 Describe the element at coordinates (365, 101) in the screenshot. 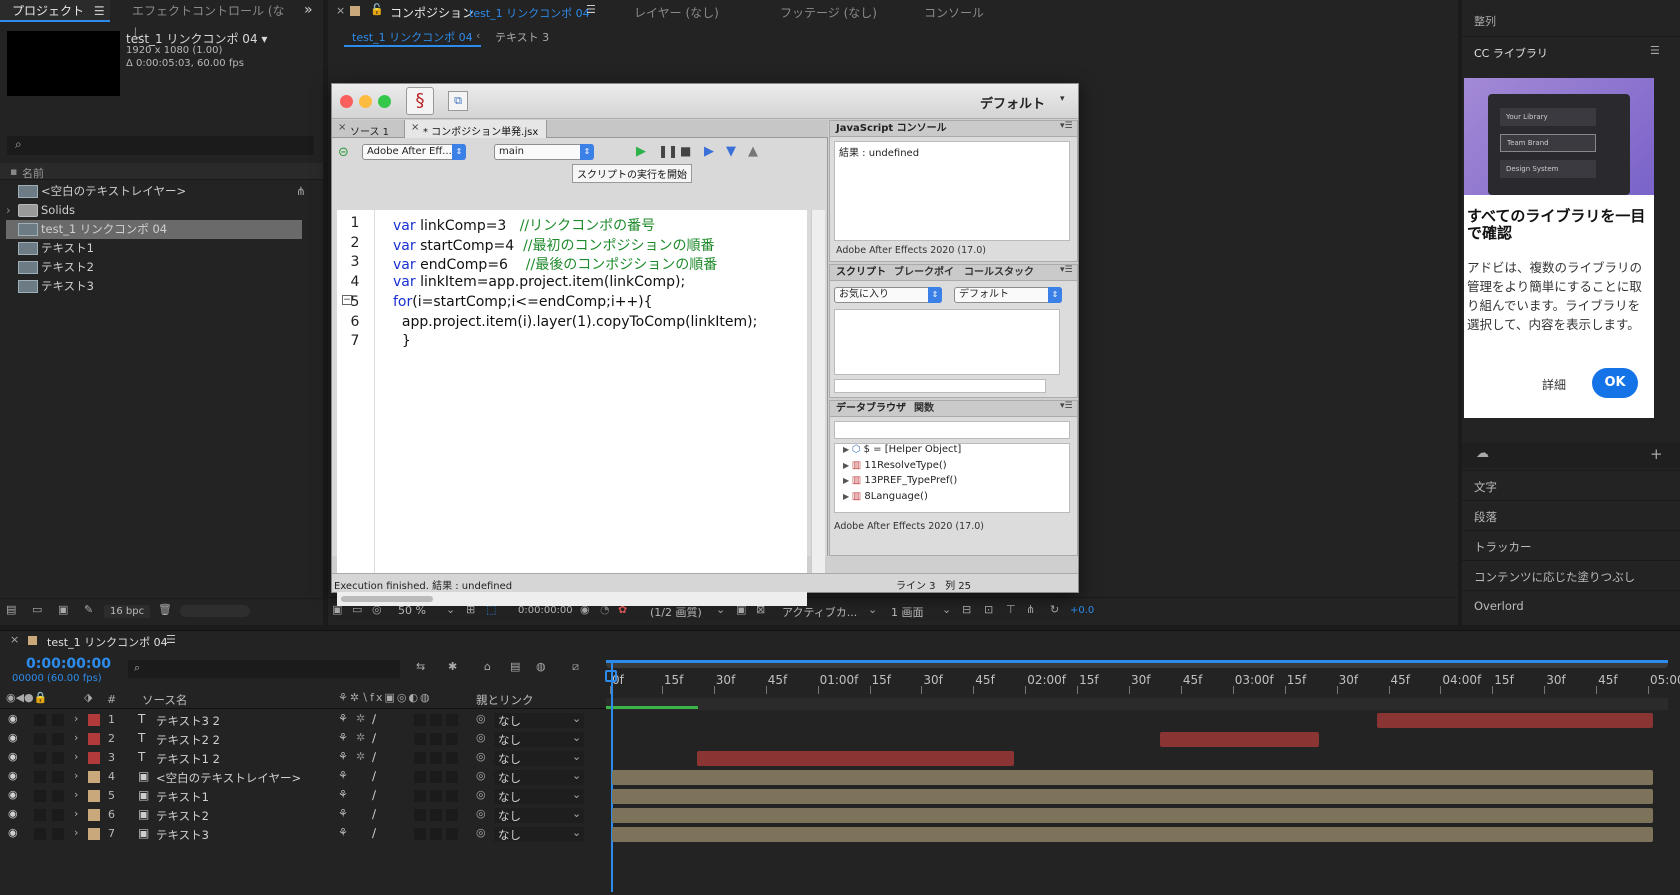

I see `window-minimize-icon` at that location.